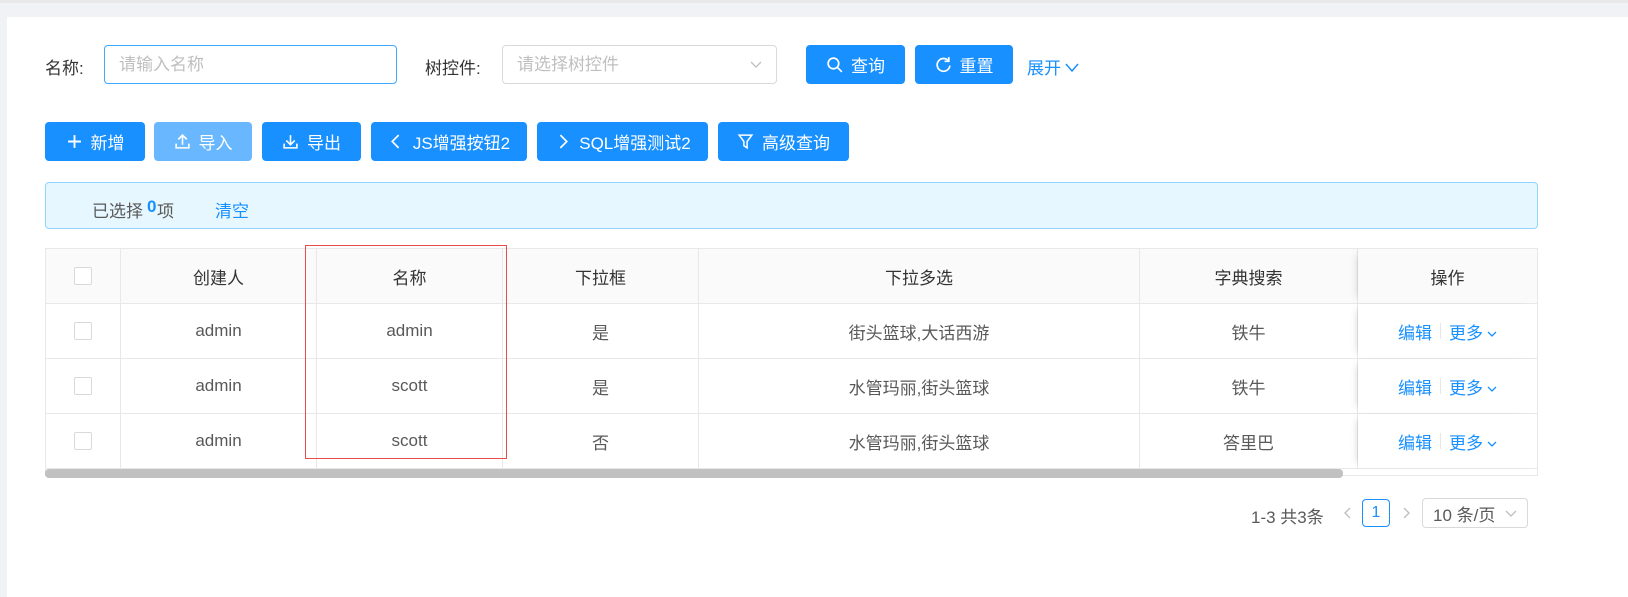  I want to click on expand-link-label: 展开, so click(1044, 68).